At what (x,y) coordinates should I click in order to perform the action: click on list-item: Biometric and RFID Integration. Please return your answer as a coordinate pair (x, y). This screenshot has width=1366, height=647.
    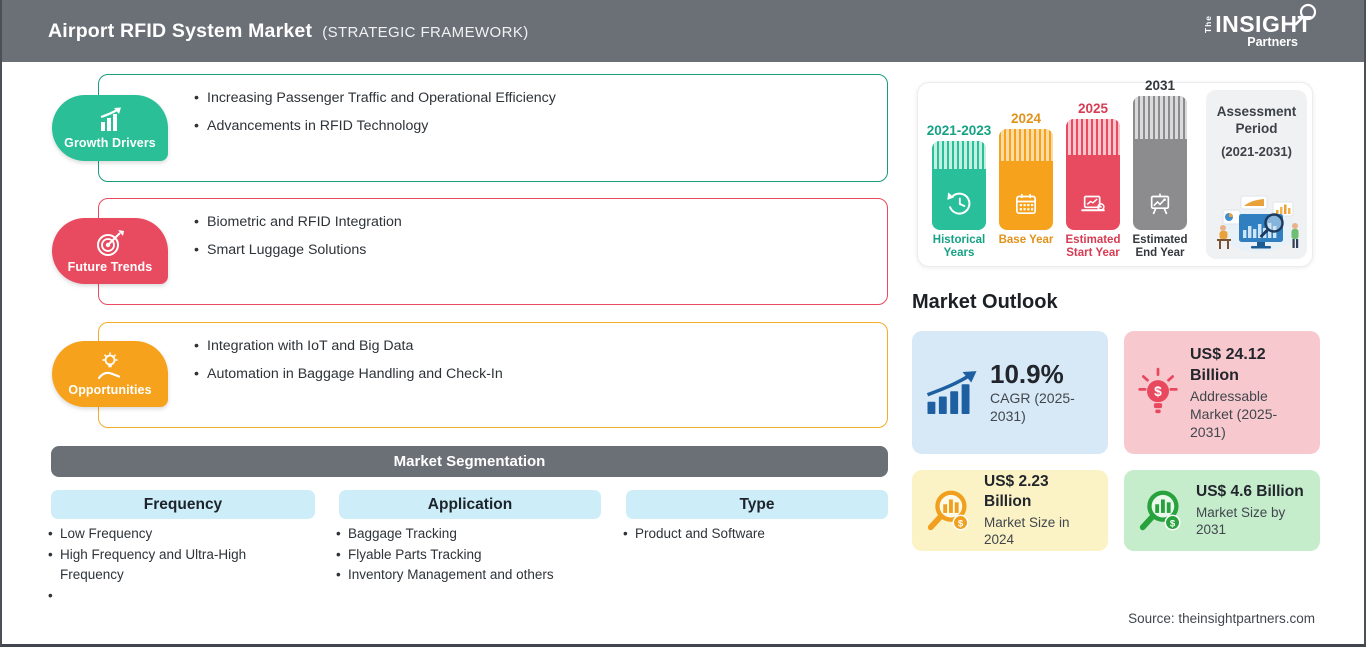
    Looking at the image, I should click on (297, 222).